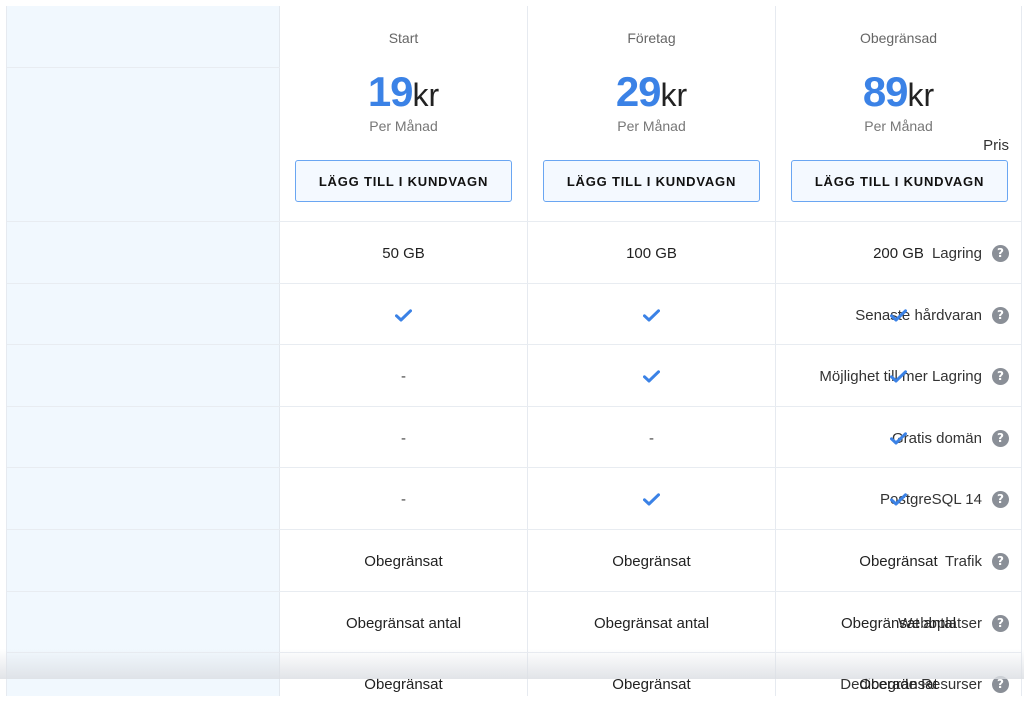  I want to click on feature-value: 50 GB, so click(403, 253).